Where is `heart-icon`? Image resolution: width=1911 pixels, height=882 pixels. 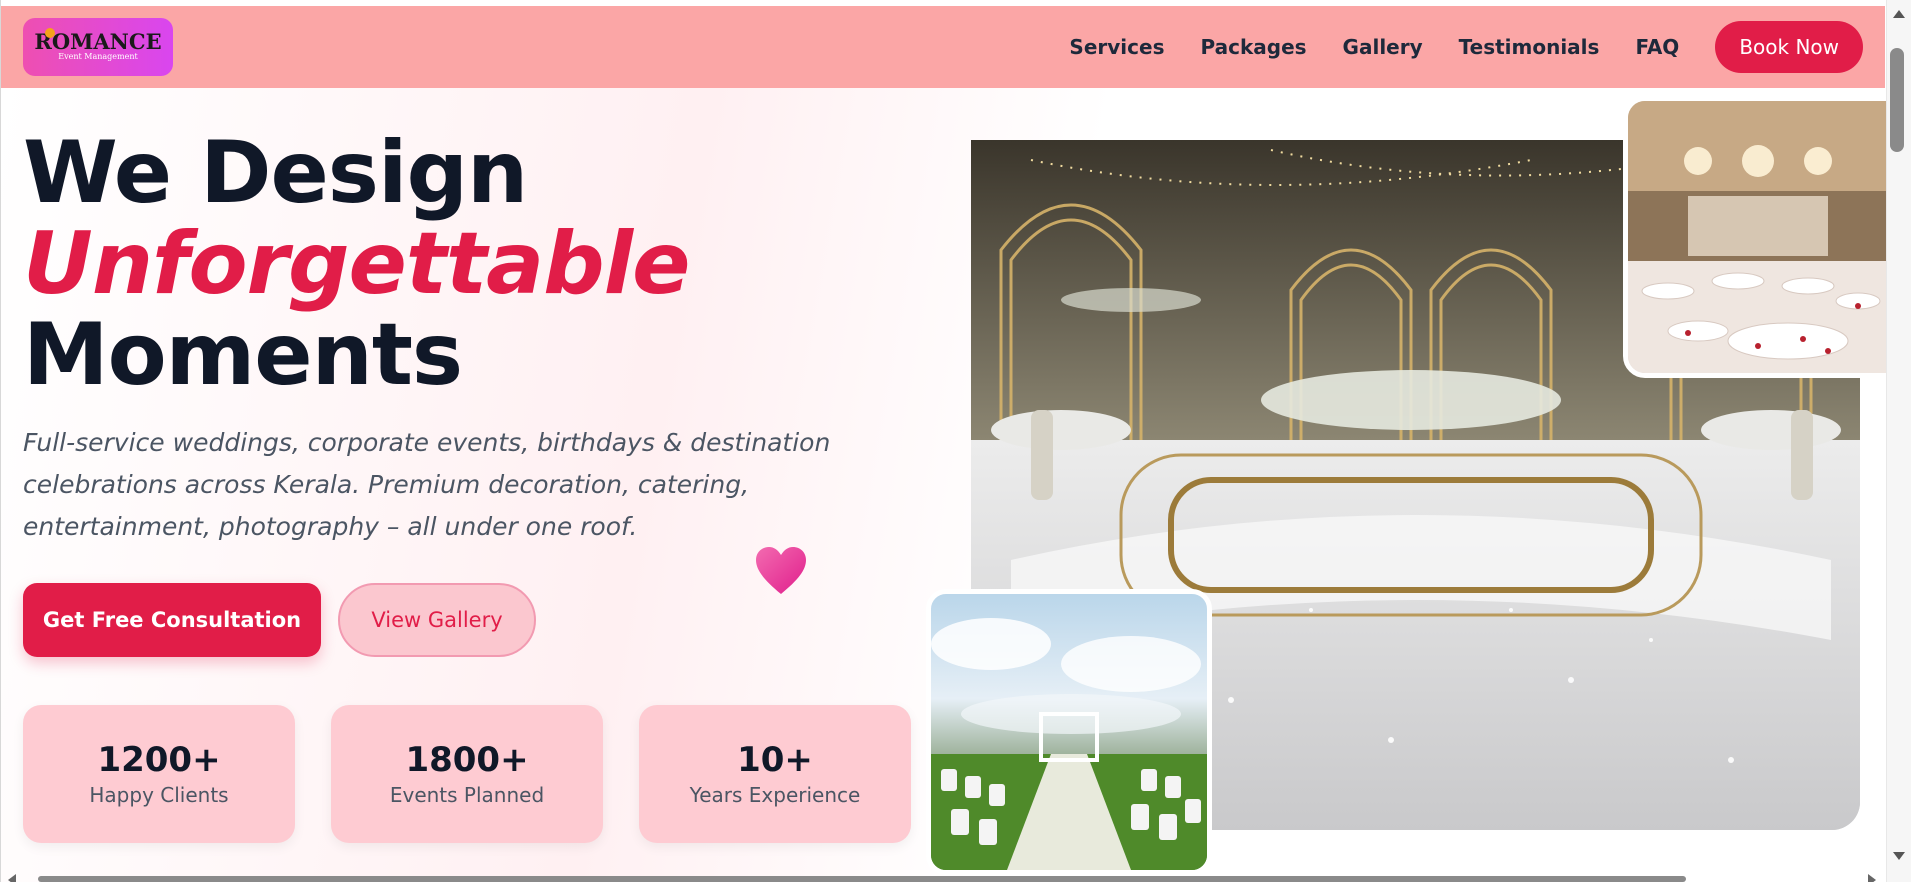
heart-icon is located at coordinates (781, 570).